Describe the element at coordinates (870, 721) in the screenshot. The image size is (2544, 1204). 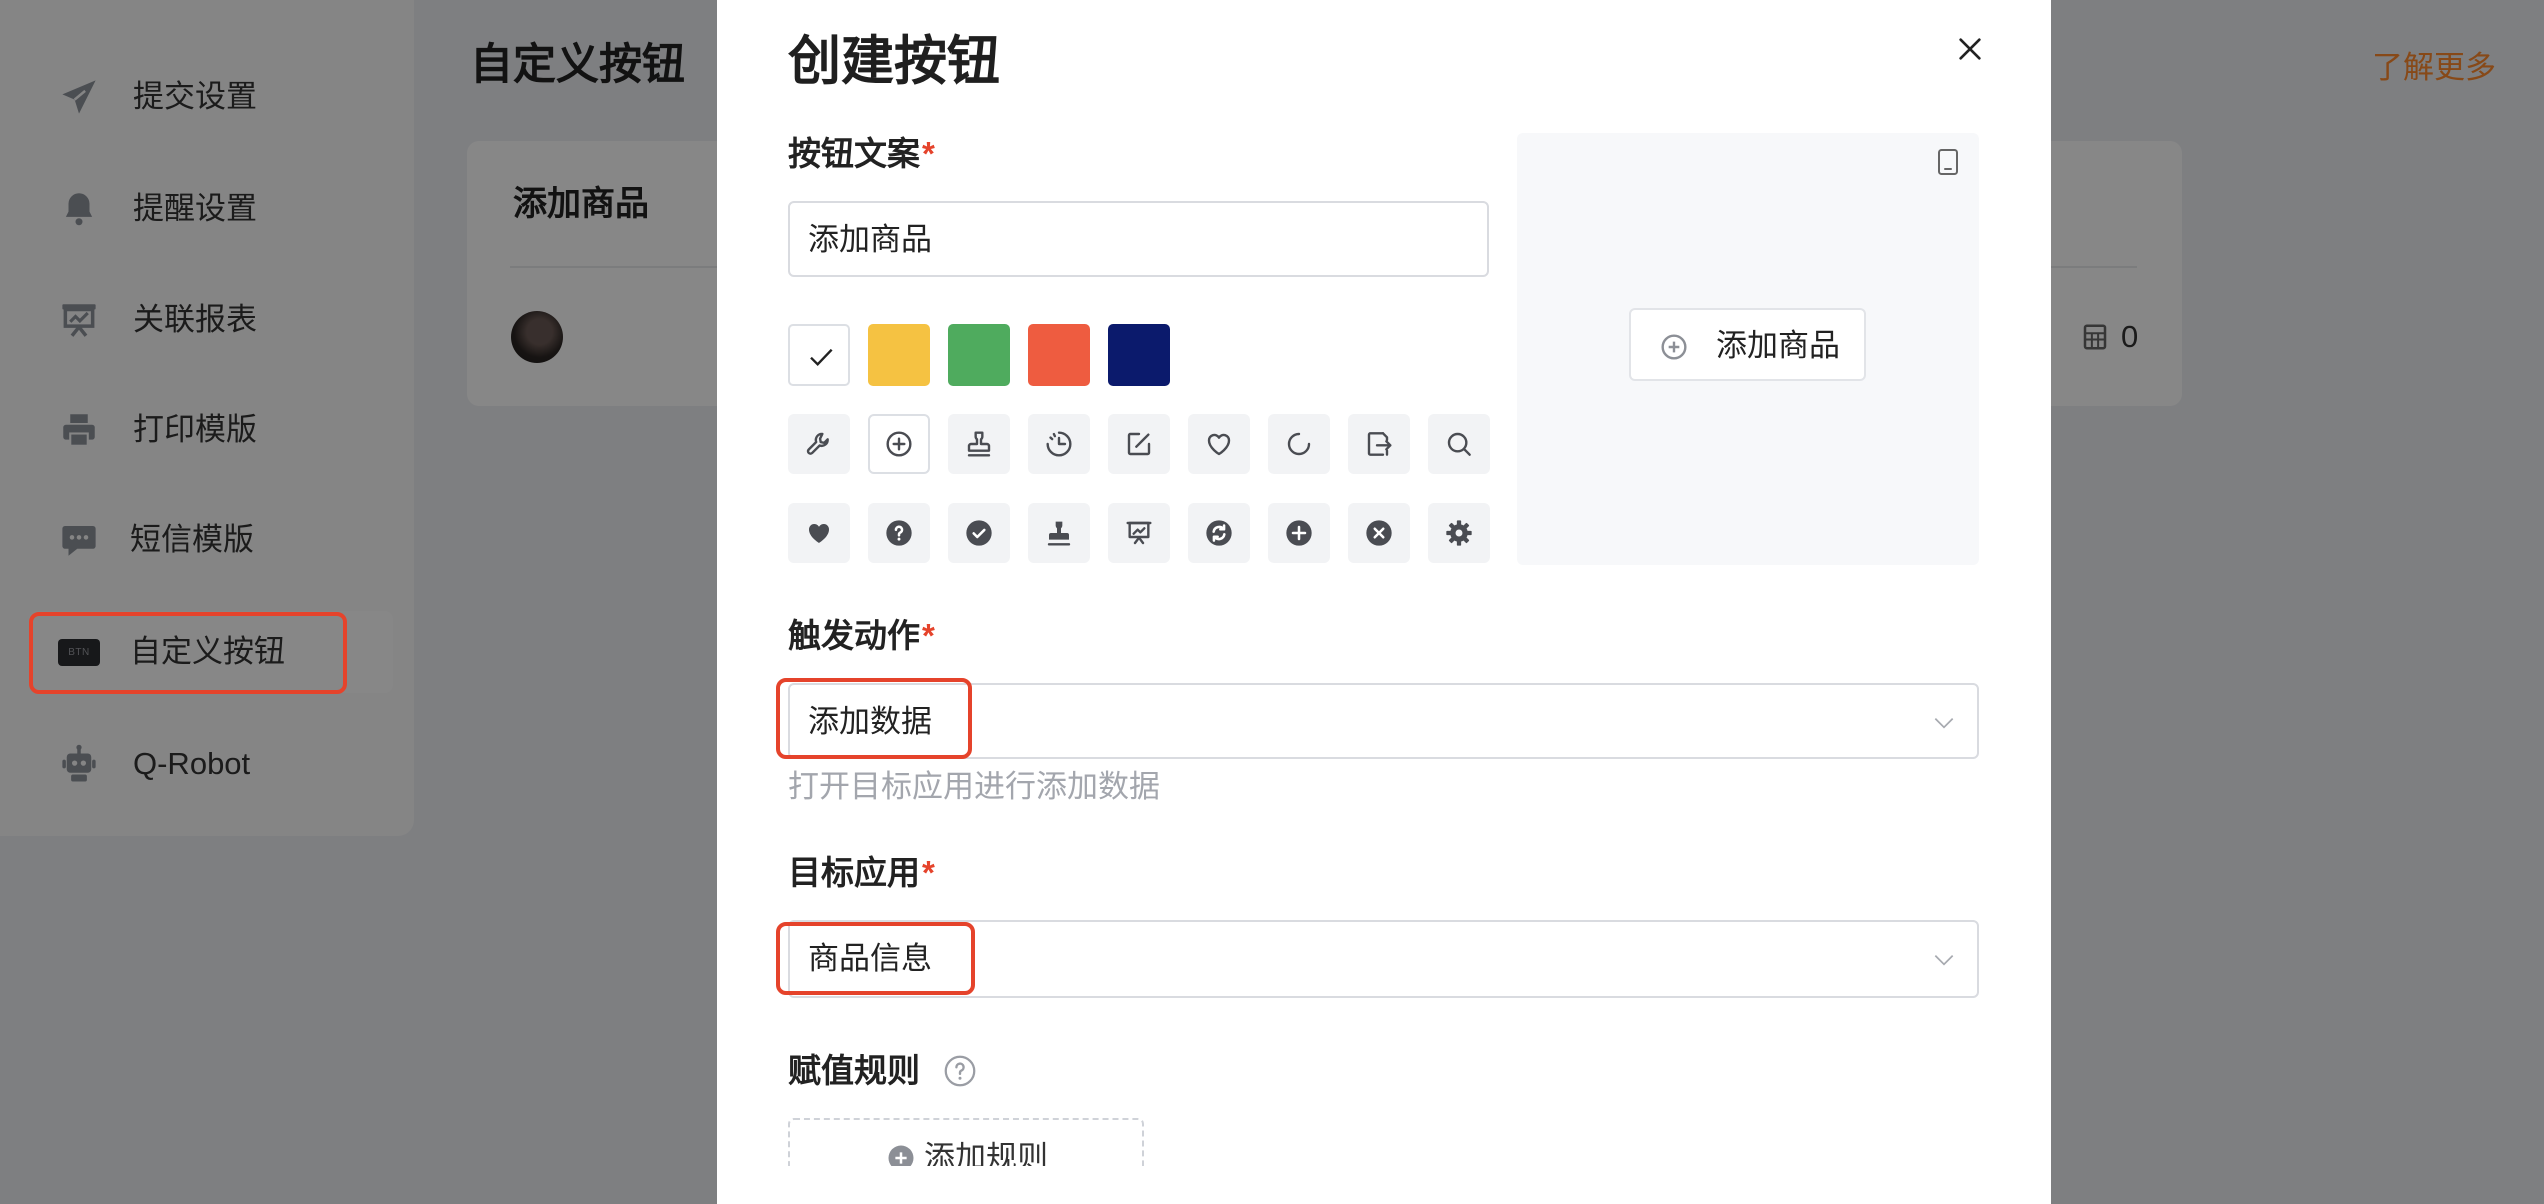
I see `select-value: 添加数据` at that location.